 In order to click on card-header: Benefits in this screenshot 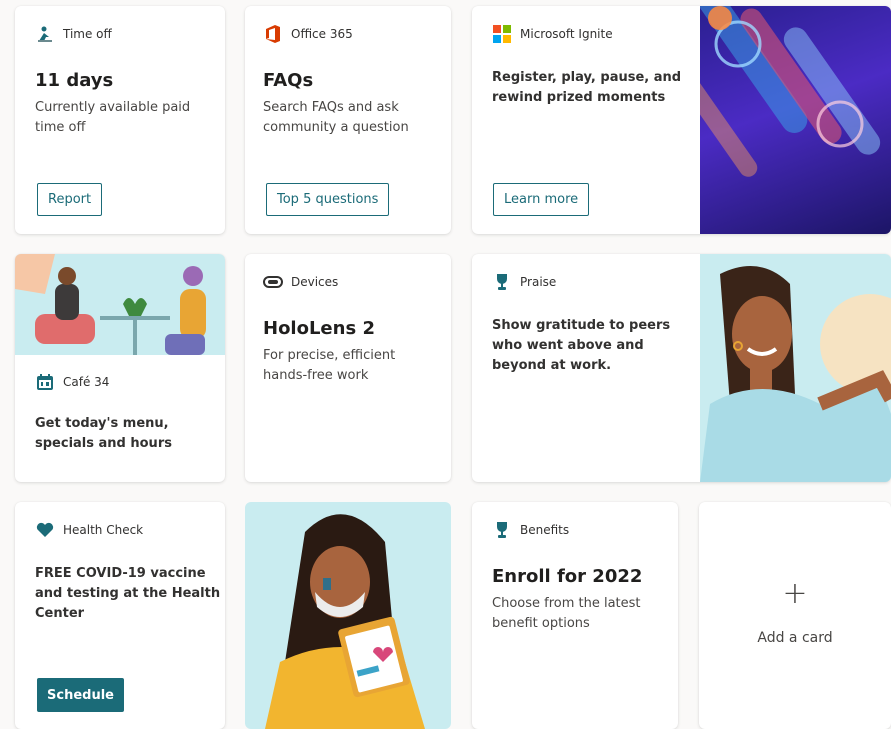, I will do `click(530, 530)`.